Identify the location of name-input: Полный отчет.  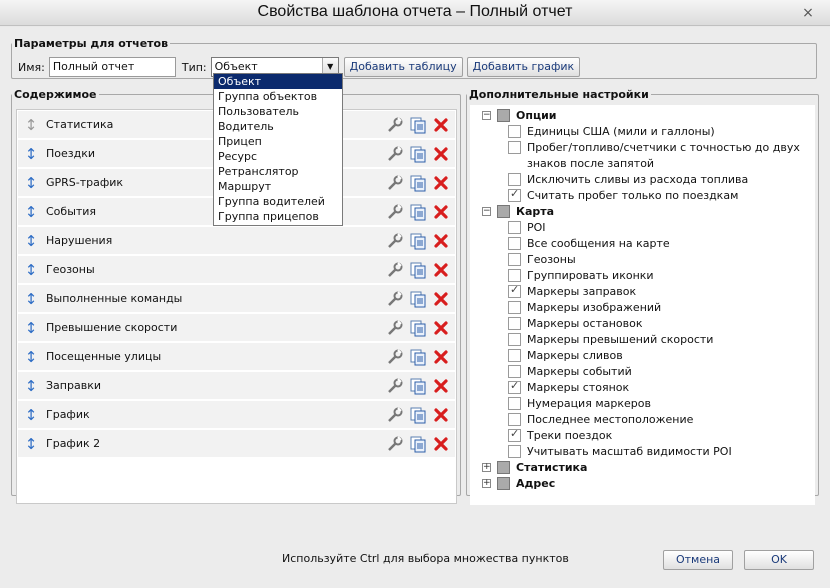
(112, 67).